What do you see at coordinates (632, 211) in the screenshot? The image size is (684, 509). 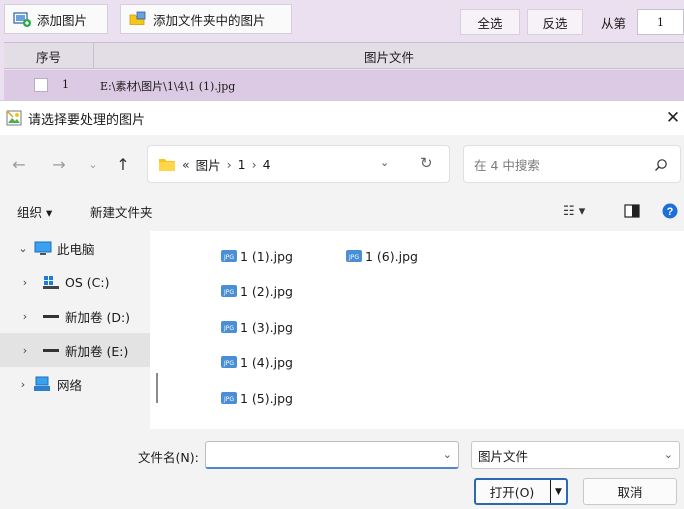 I see `preview-pane-icon` at bounding box center [632, 211].